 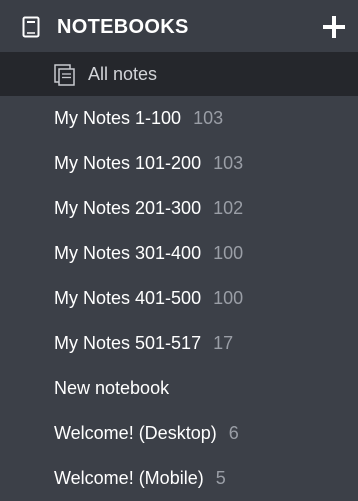 What do you see at coordinates (128, 298) in the screenshot?
I see `notebook-name: My Notes 401-500` at bounding box center [128, 298].